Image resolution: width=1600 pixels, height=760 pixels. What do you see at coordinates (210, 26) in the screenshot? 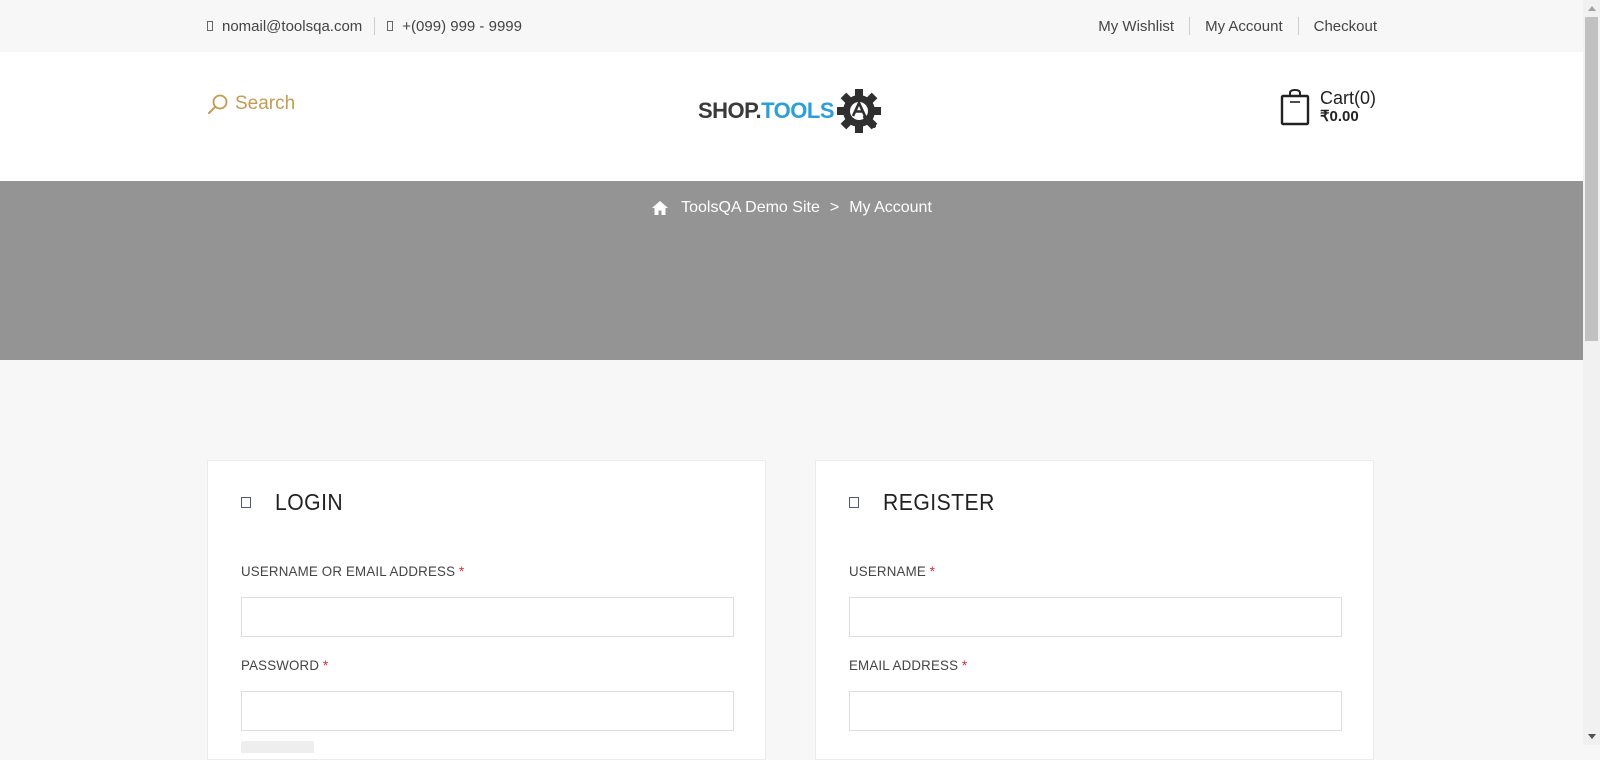
I see `mail-icon` at bounding box center [210, 26].